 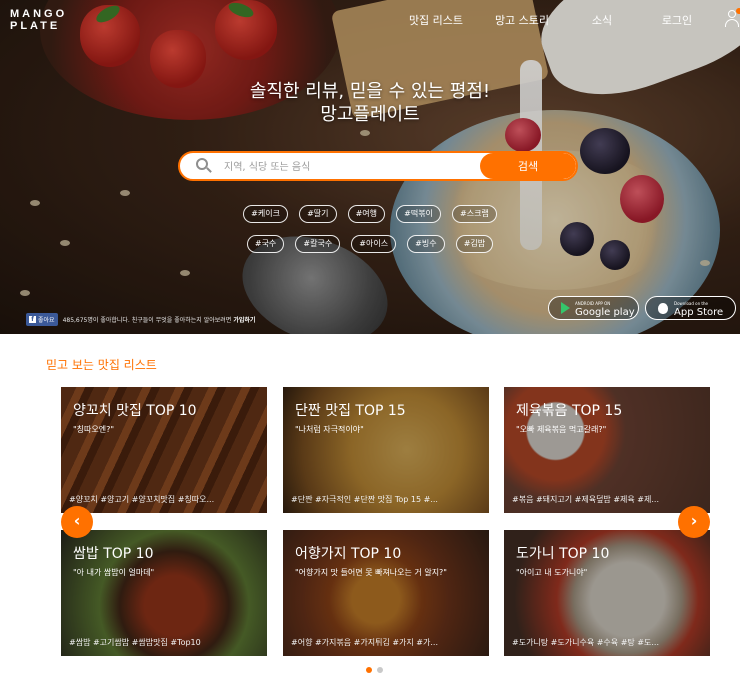 I want to click on pagination-dot-active, so click(x=369, y=670).